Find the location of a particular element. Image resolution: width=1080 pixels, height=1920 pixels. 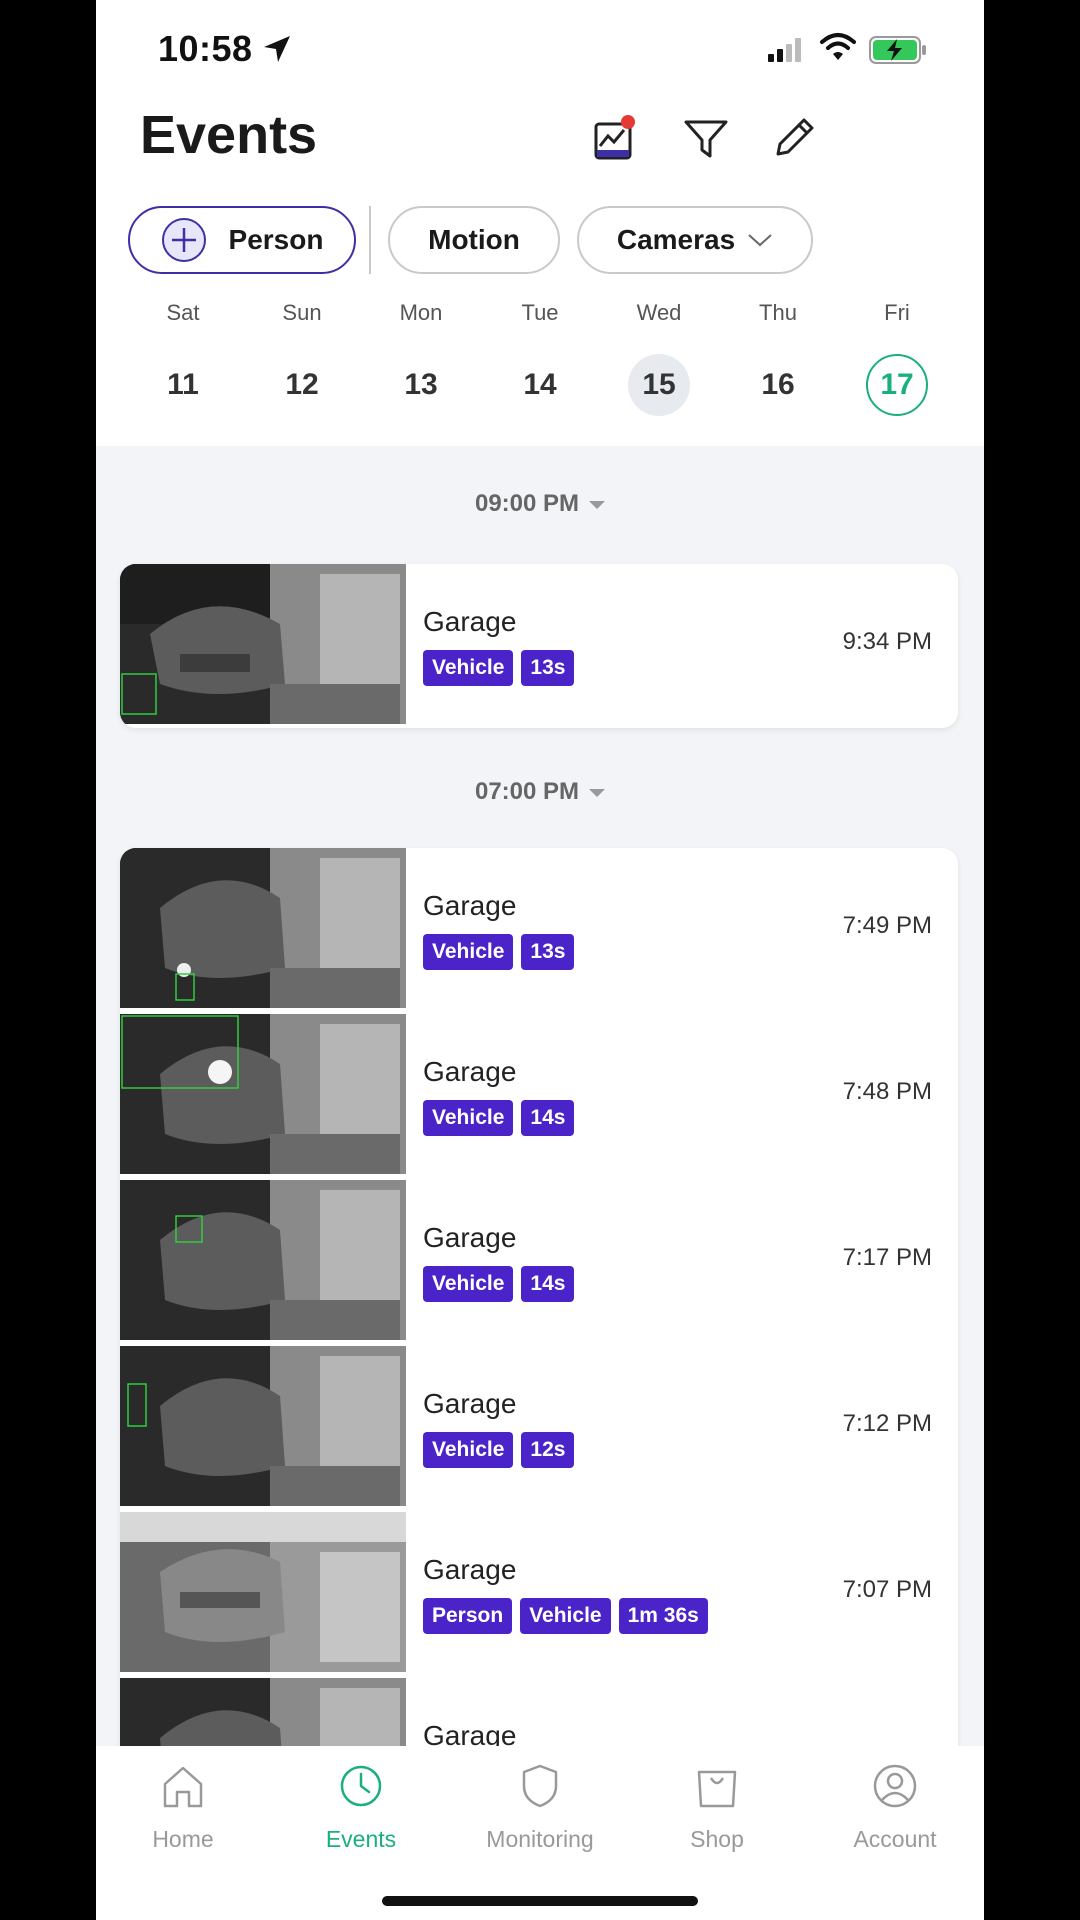

day-name: Sun is located at coordinates (302, 312).